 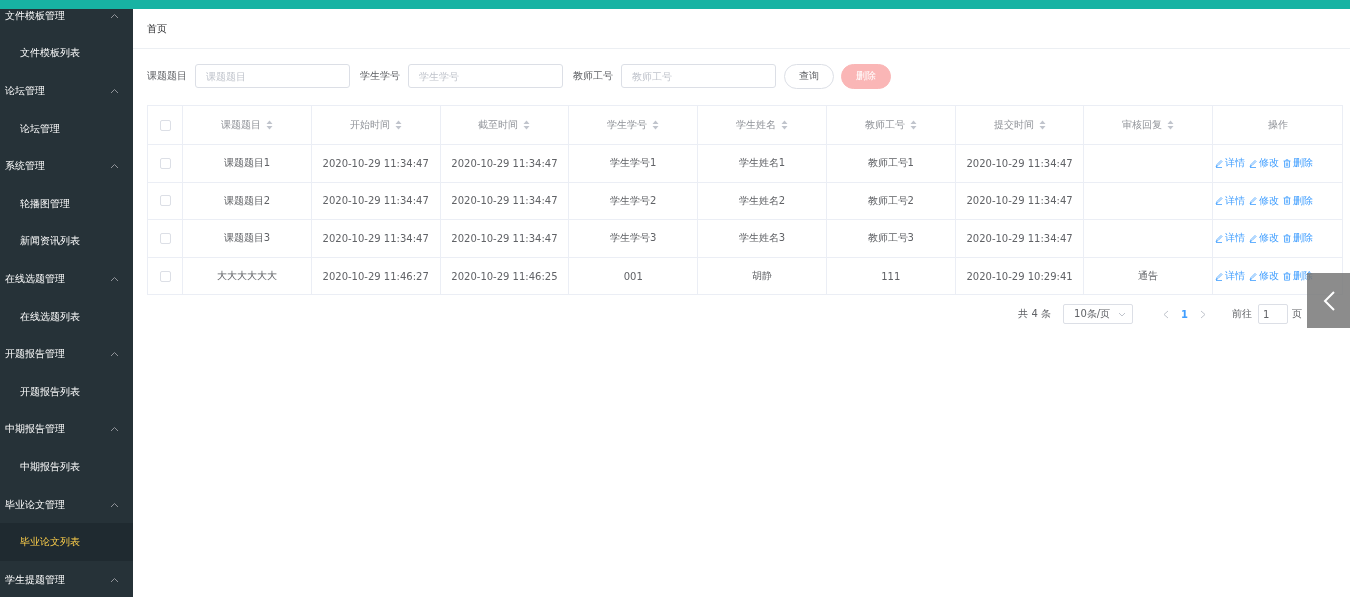 What do you see at coordinates (762, 276) in the screenshot?
I see `table-cell: 胡静` at bounding box center [762, 276].